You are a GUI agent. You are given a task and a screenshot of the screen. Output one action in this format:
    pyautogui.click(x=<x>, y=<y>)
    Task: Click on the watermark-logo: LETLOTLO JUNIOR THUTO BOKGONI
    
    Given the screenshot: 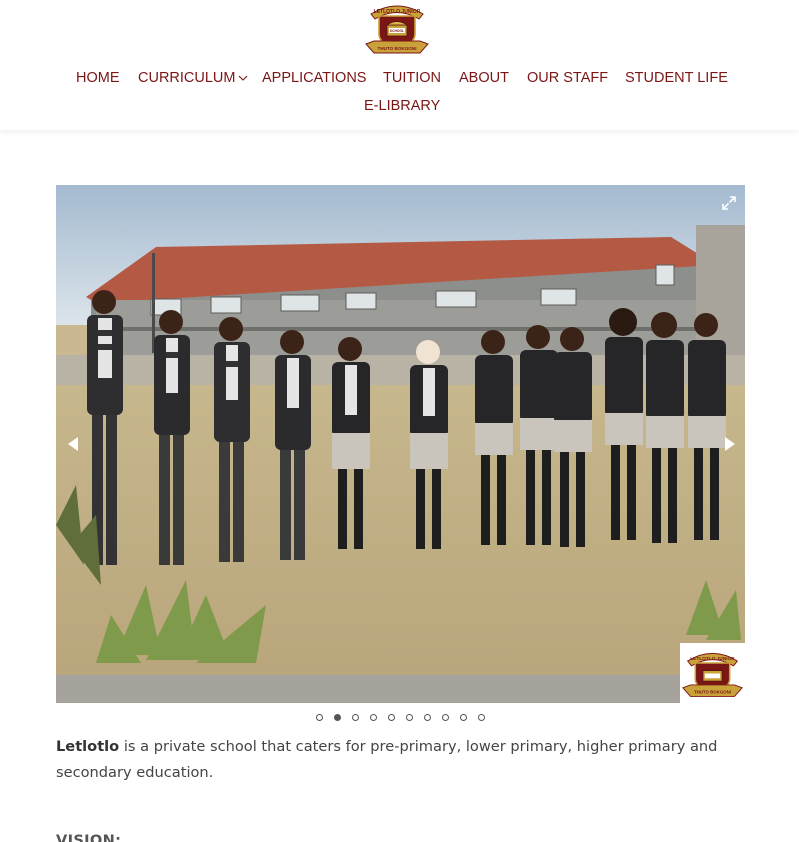 What is the action you would take?
    pyautogui.click(x=712, y=673)
    